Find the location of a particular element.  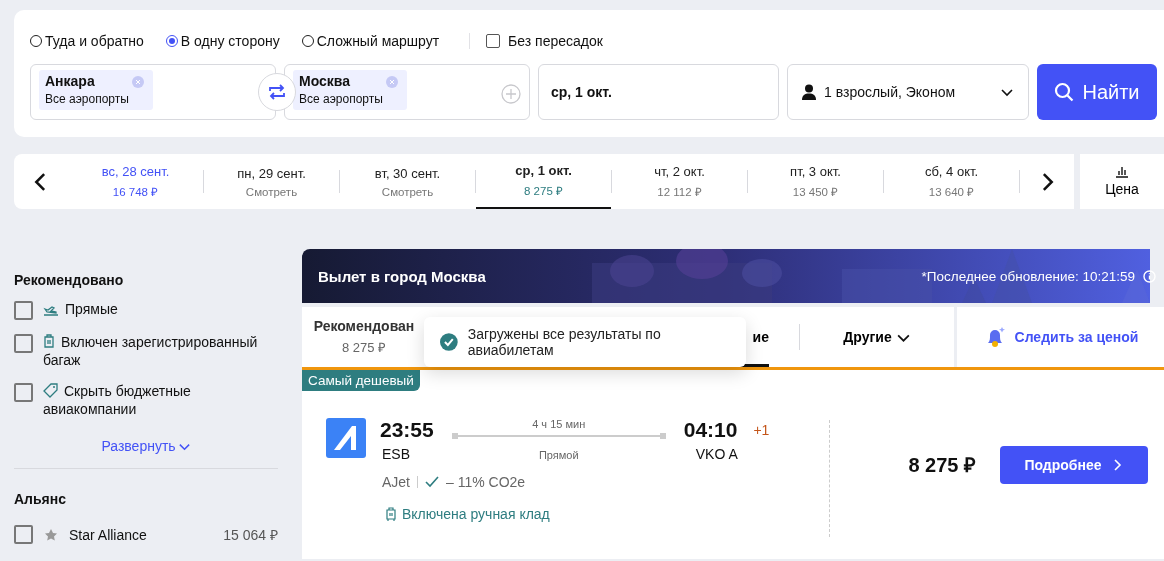

trip-type-radio: В одну сторону is located at coordinates (222, 41).